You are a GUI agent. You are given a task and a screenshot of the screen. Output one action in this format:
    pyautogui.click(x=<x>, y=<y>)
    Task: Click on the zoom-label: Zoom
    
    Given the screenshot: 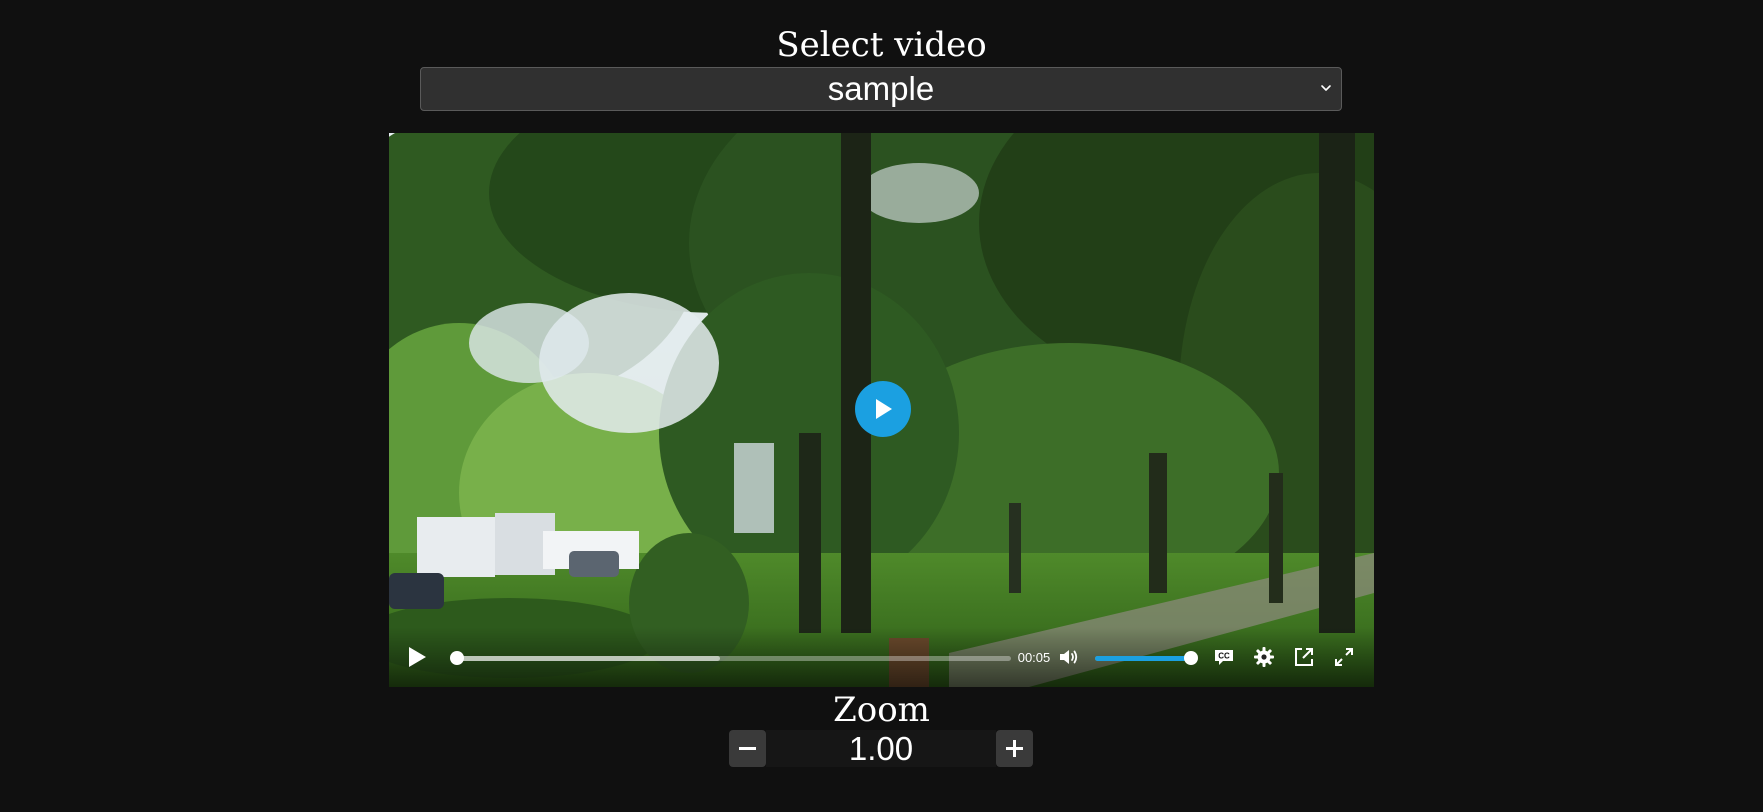 What is the action you would take?
    pyautogui.click(x=881, y=710)
    